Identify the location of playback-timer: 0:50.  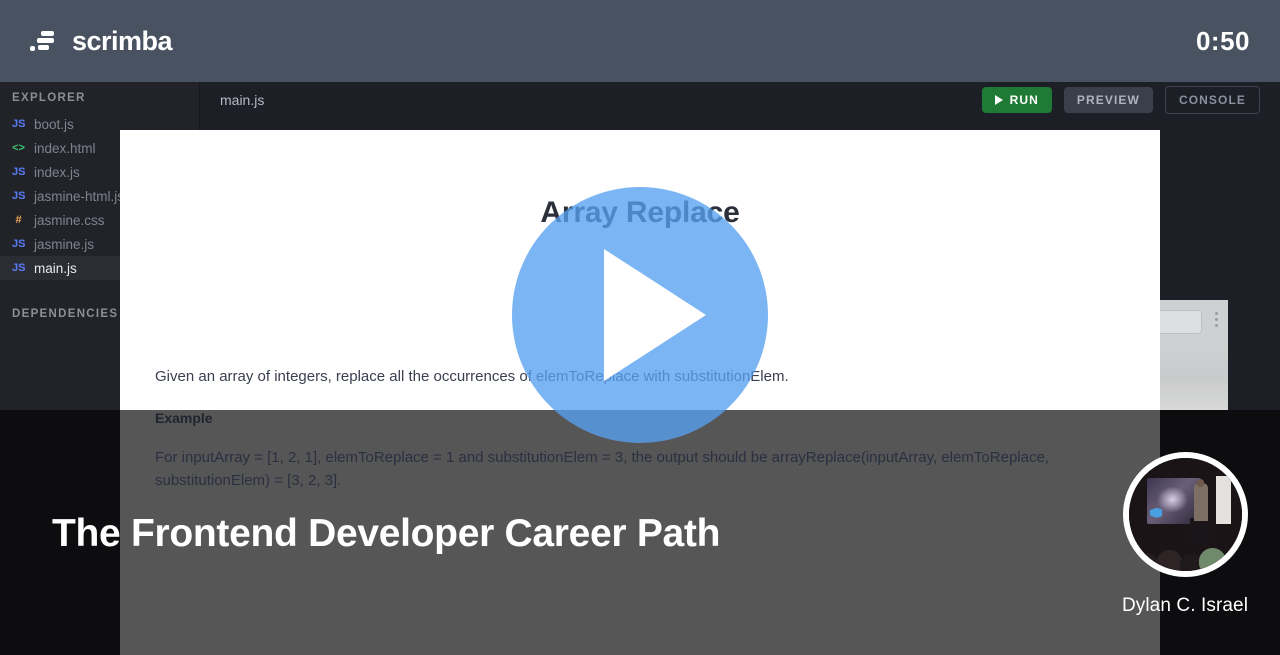
(1222, 40).